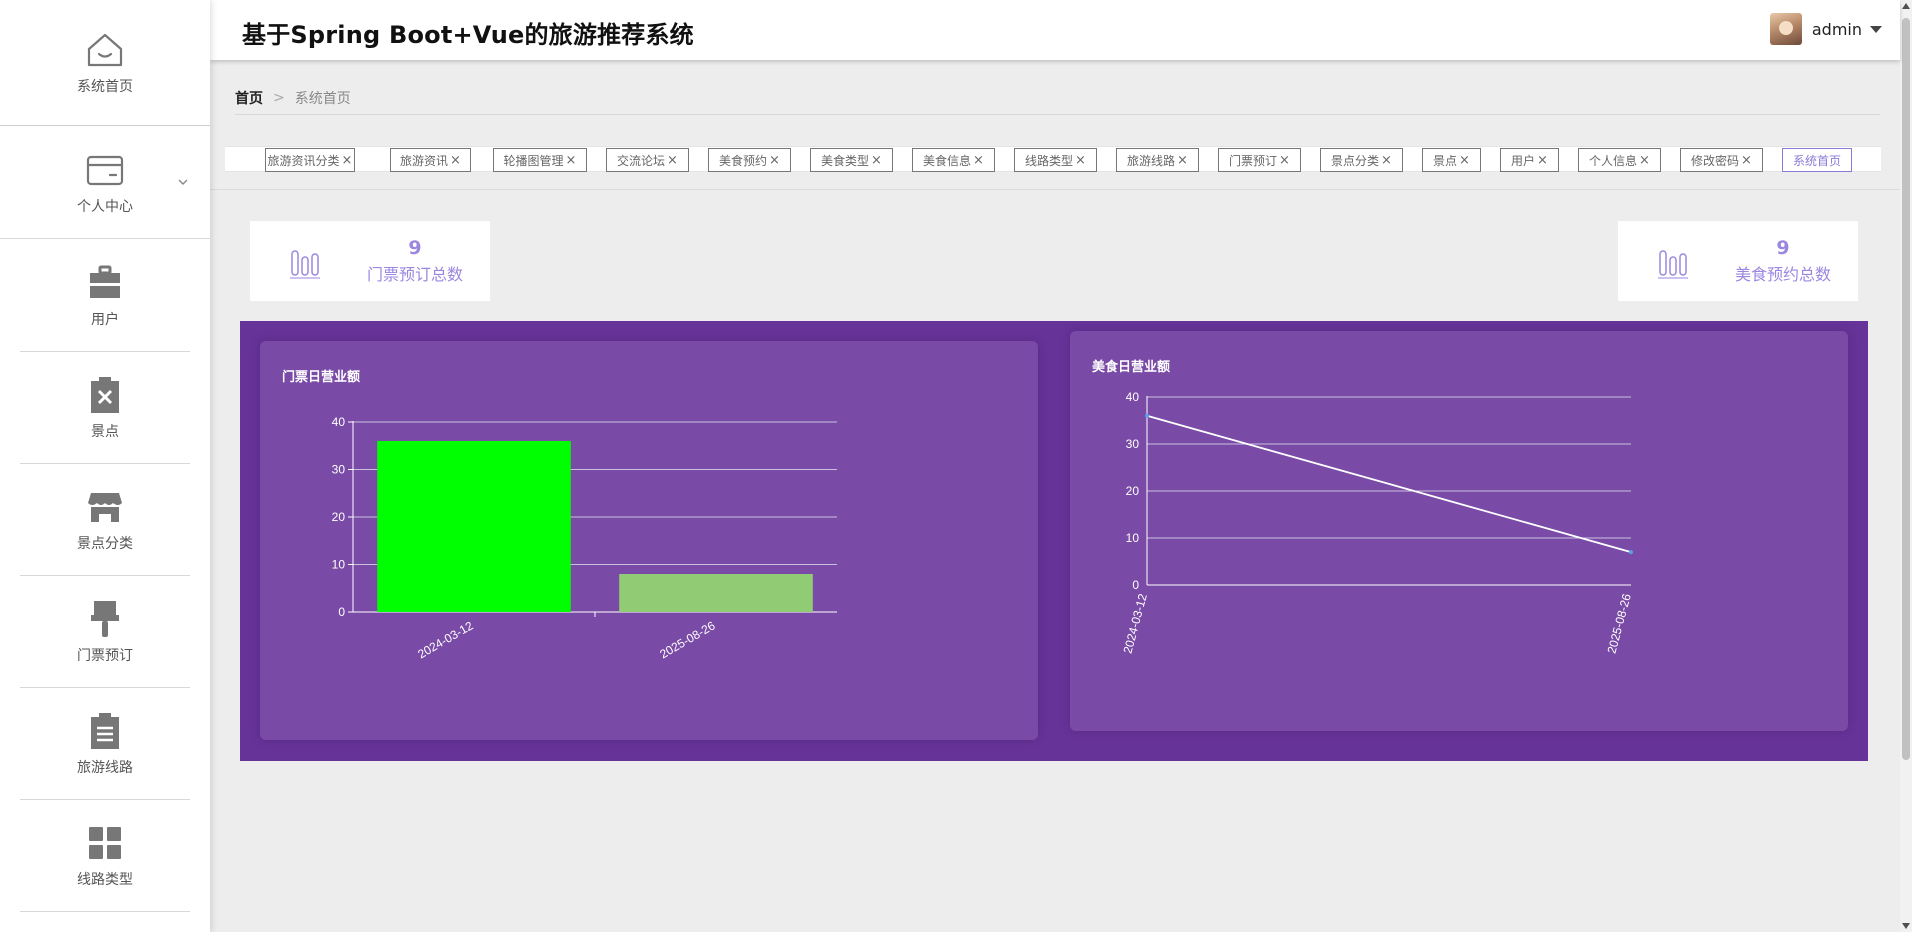 The height and width of the screenshot is (932, 1912). What do you see at coordinates (584, 538) in the screenshot?
I see `ticket-revenue-chart: 0 10 20 30 40 2024-03-12 2025-08-26` at bounding box center [584, 538].